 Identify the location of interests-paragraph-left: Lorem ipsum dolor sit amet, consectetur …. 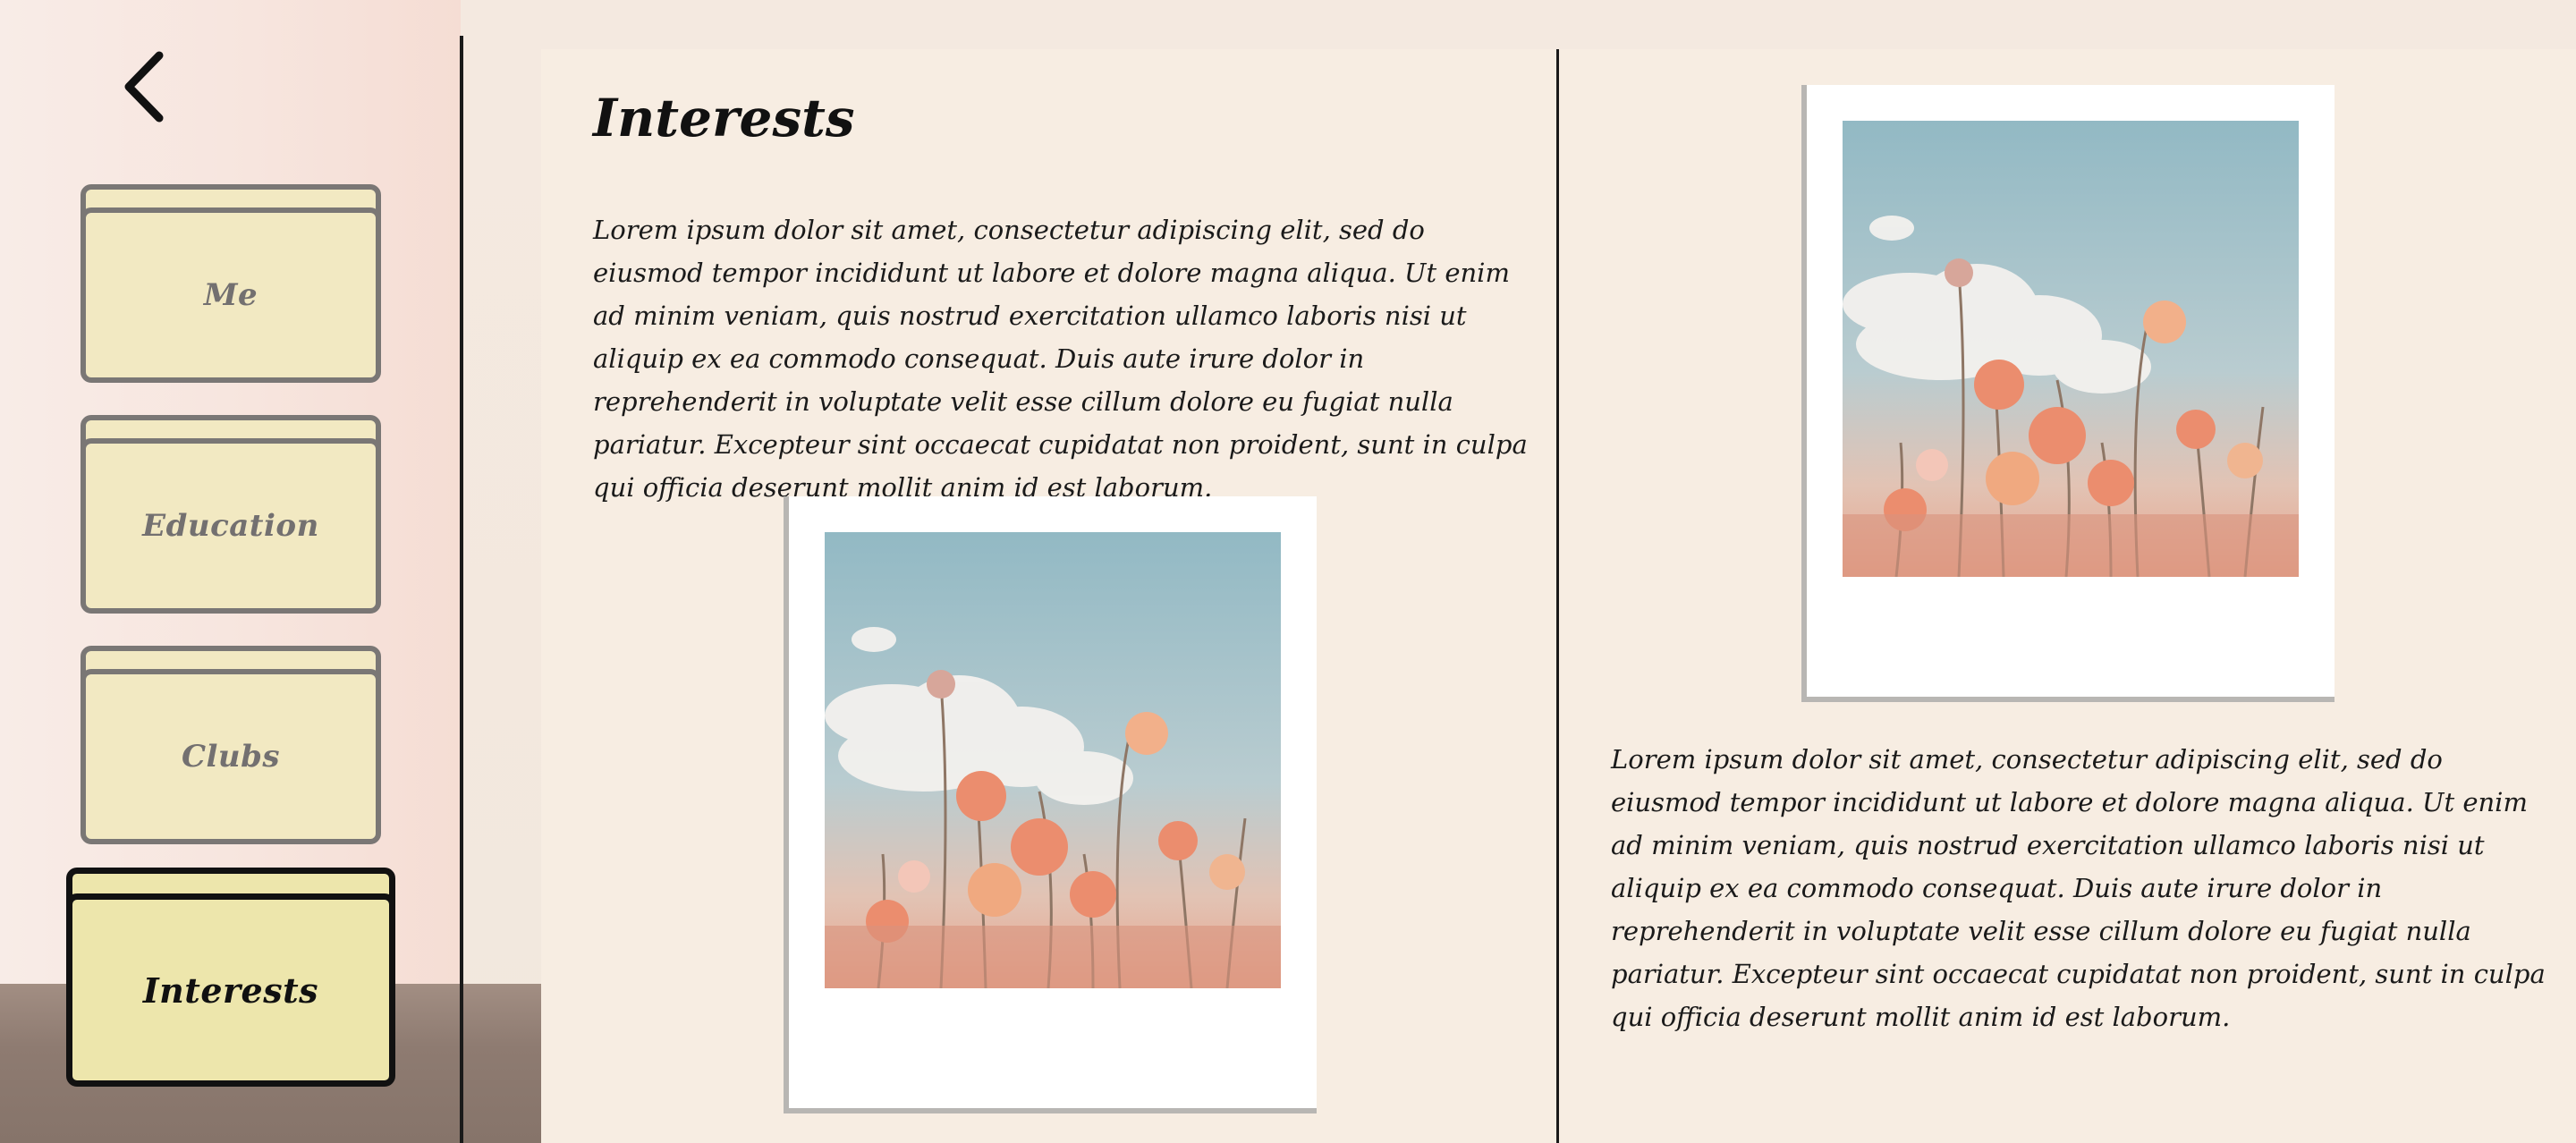
(1060, 359).